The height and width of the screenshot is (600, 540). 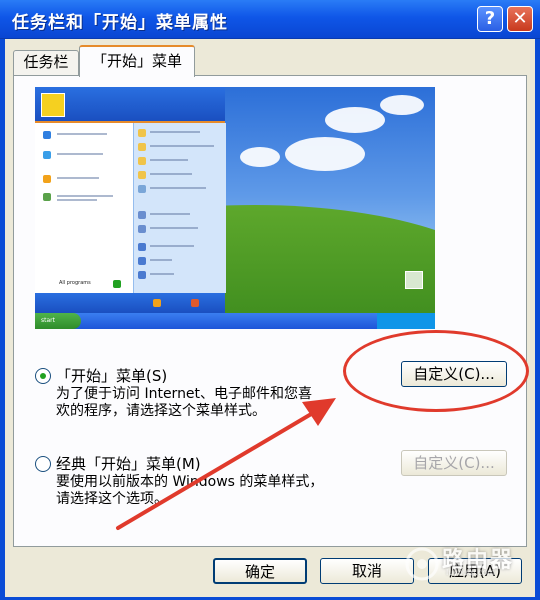 I want to click on logoff-icon, so click(x=157, y=303).